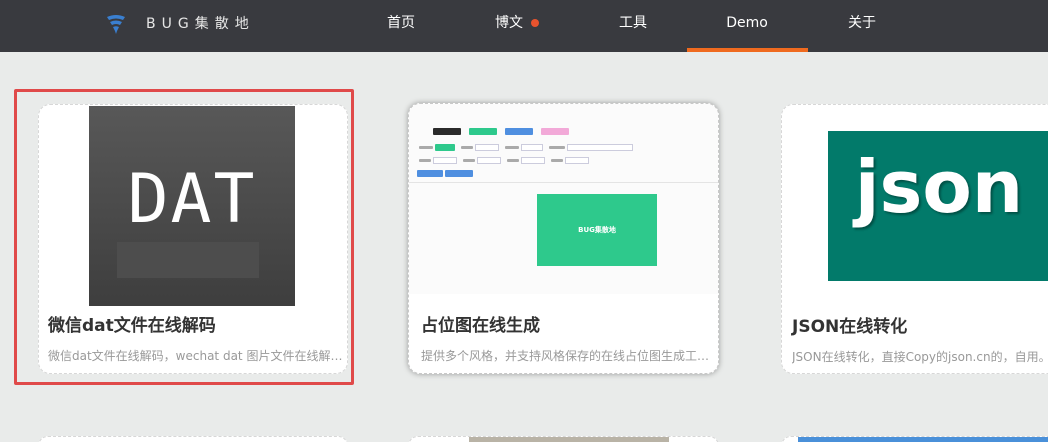 This screenshot has height=442, width=1048. What do you see at coordinates (633, 26) in the screenshot?
I see `nav-tools: 工具` at bounding box center [633, 26].